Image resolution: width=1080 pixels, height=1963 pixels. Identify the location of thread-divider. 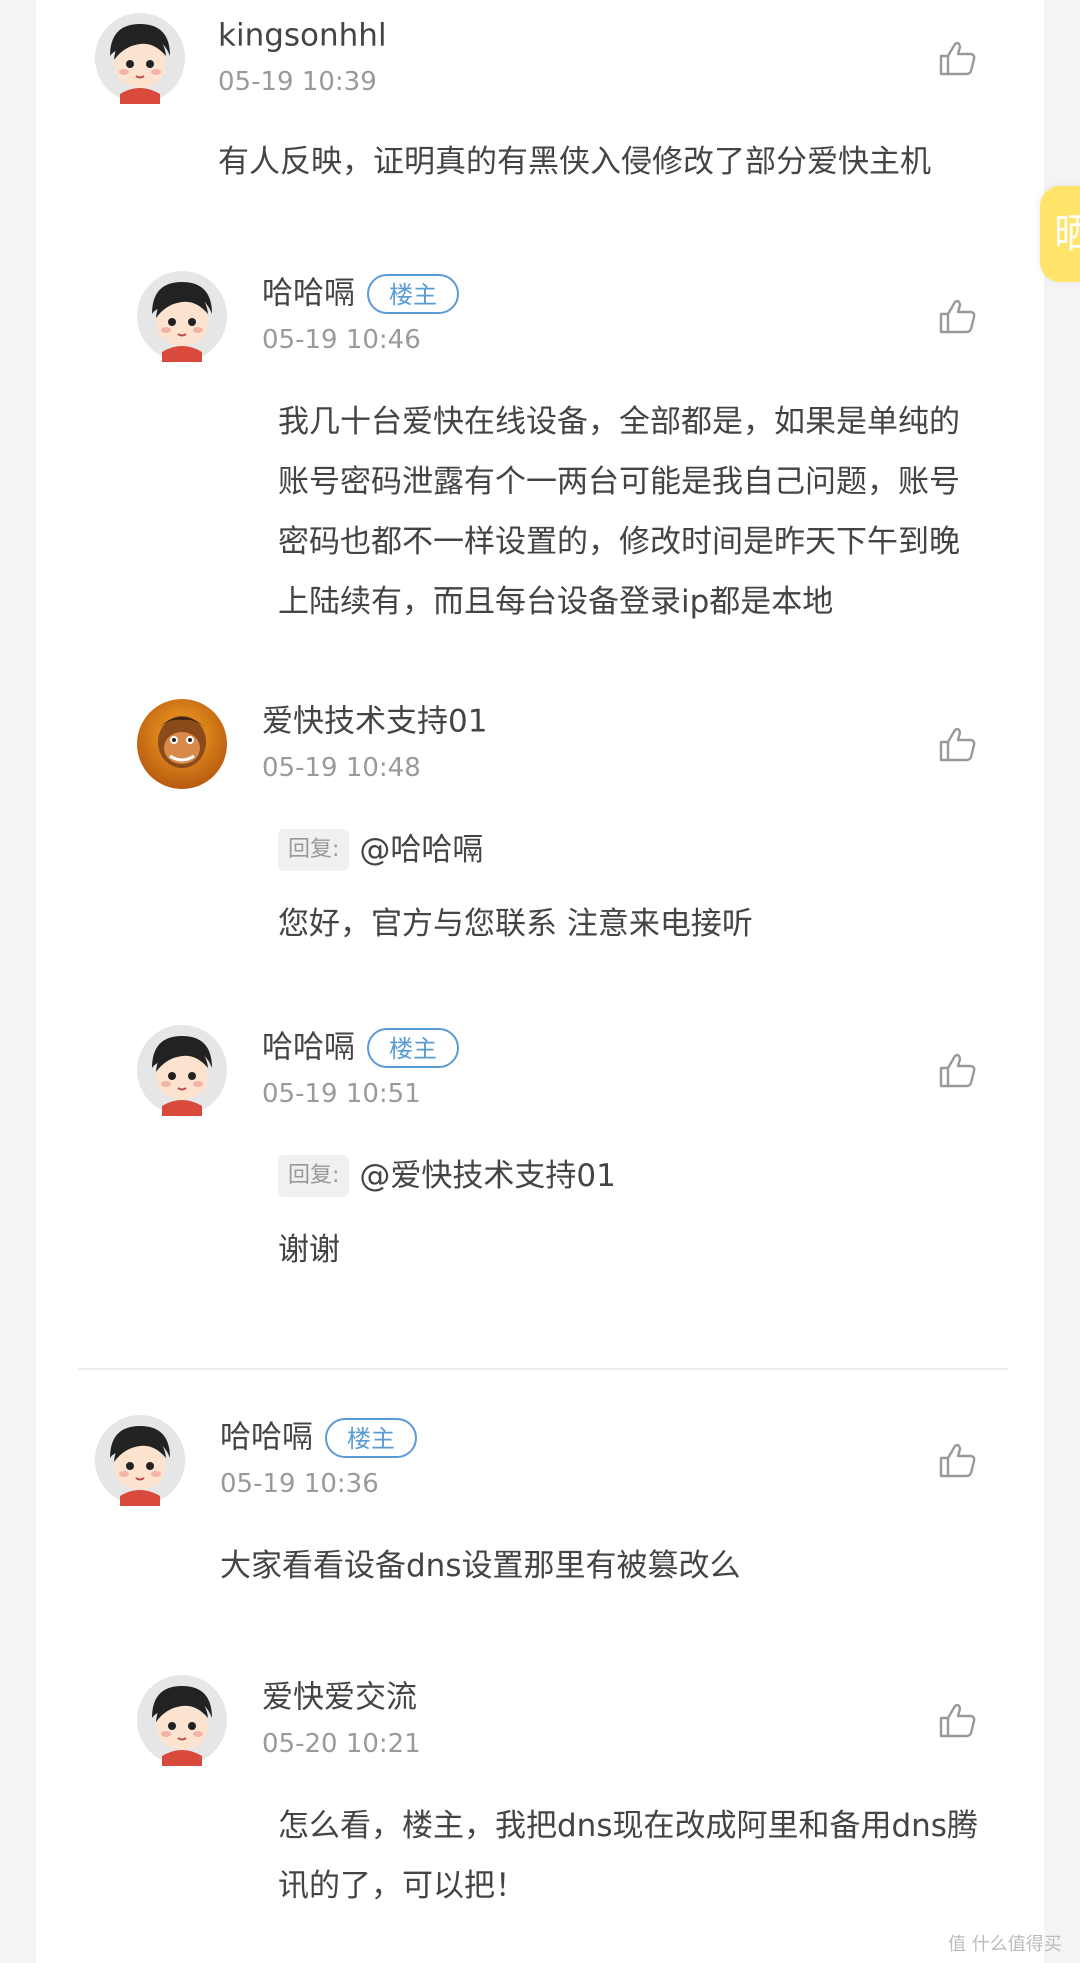
(543, 1369).